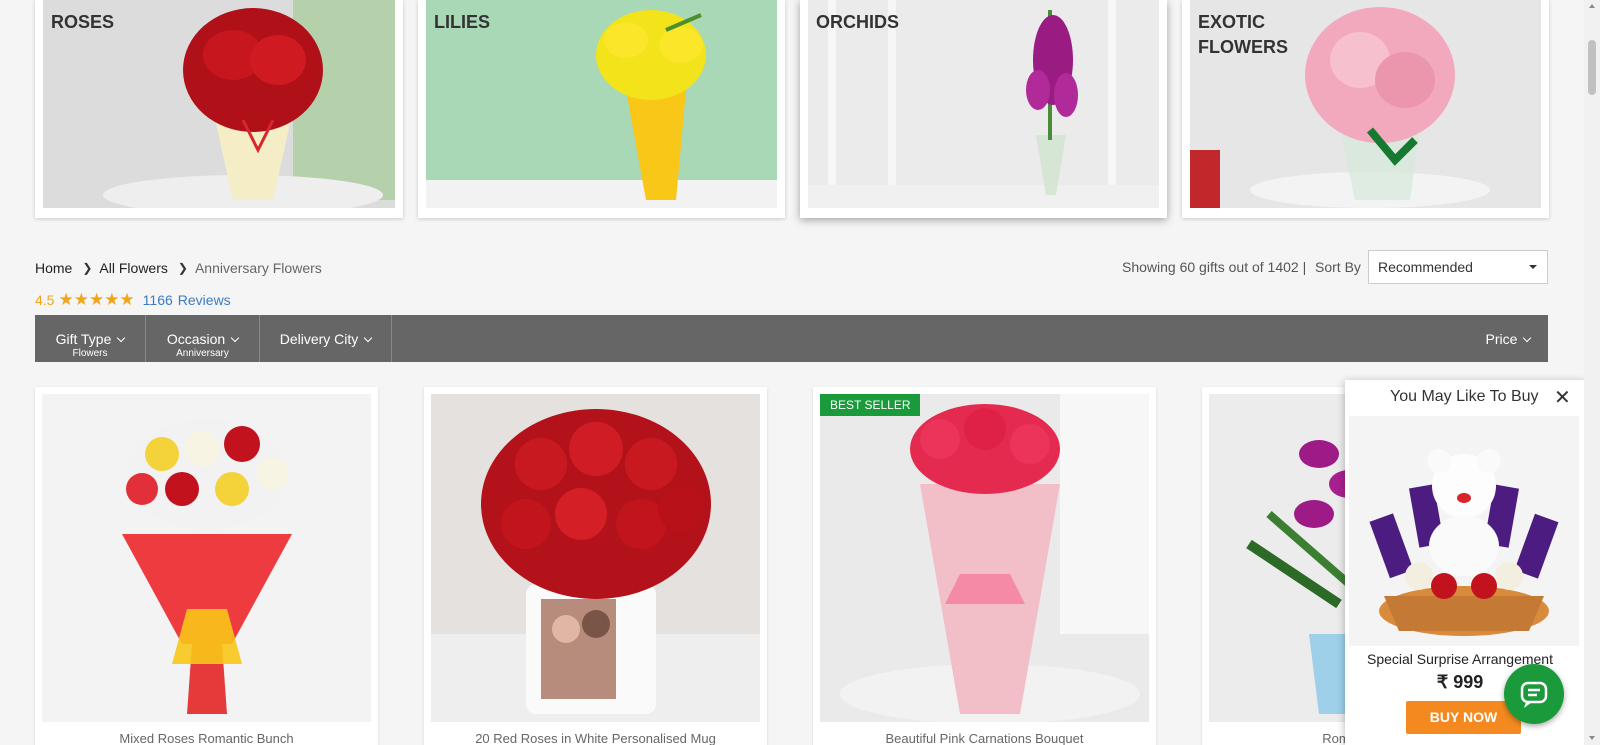 The height and width of the screenshot is (745, 1600). What do you see at coordinates (219, 109) in the screenshot?
I see `category-card-roses: ROSES` at bounding box center [219, 109].